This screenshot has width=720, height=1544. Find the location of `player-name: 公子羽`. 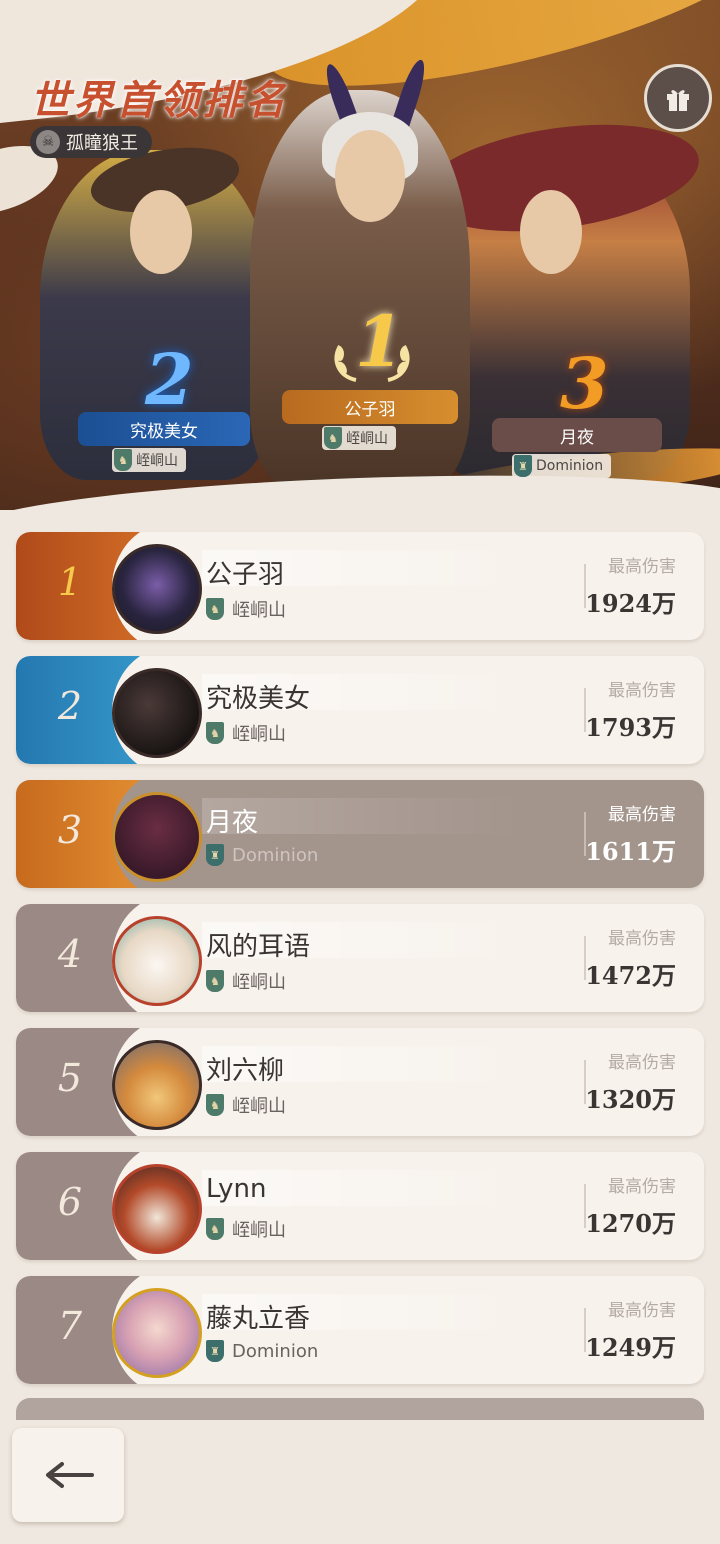

player-name: 公子羽 is located at coordinates (245, 575).